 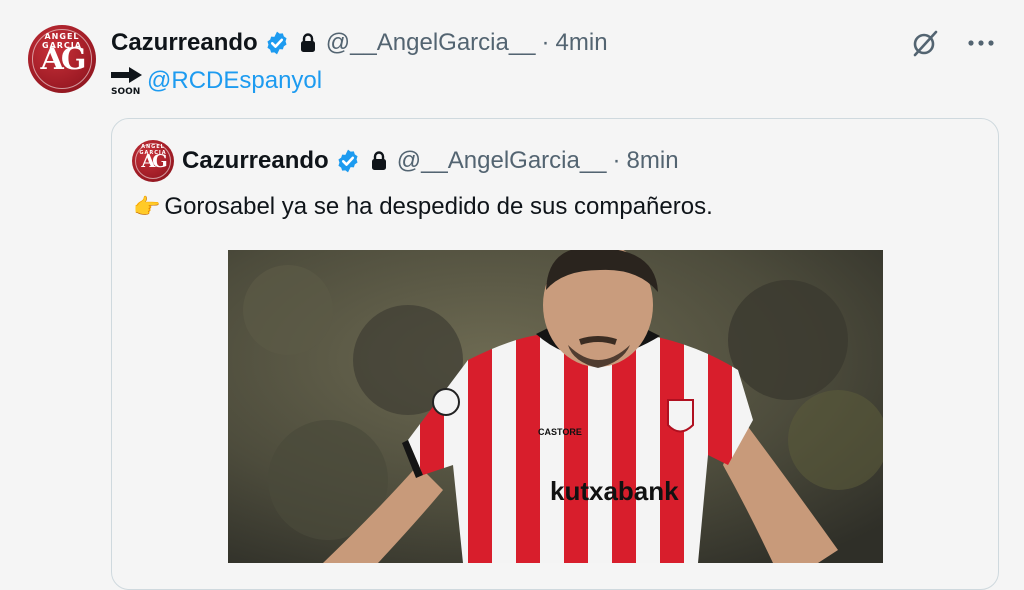 What do you see at coordinates (255, 161) in the screenshot?
I see `quoted-author-display-name: Cazurreando` at bounding box center [255, 161].